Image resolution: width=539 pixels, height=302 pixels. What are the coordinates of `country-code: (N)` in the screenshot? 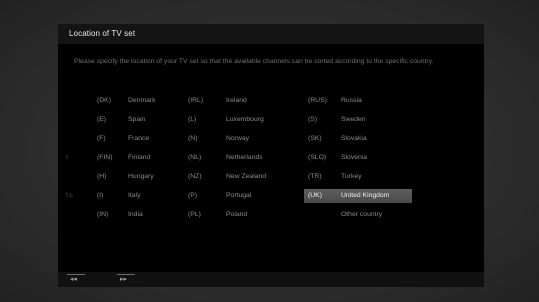 It's located at (193, 138).